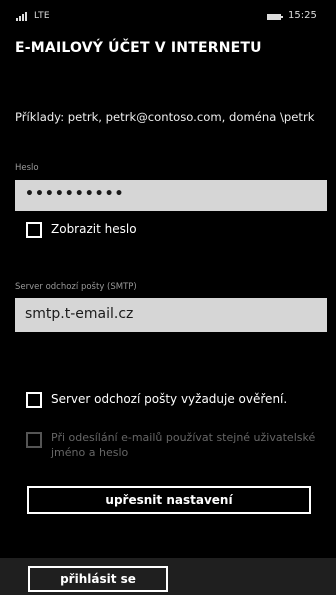 The width and height of the screenshot is (336, 595). Describe the element at coordinates (168, 14) in the screenshot. I see `status-bar: LTE 15:25` at that location.